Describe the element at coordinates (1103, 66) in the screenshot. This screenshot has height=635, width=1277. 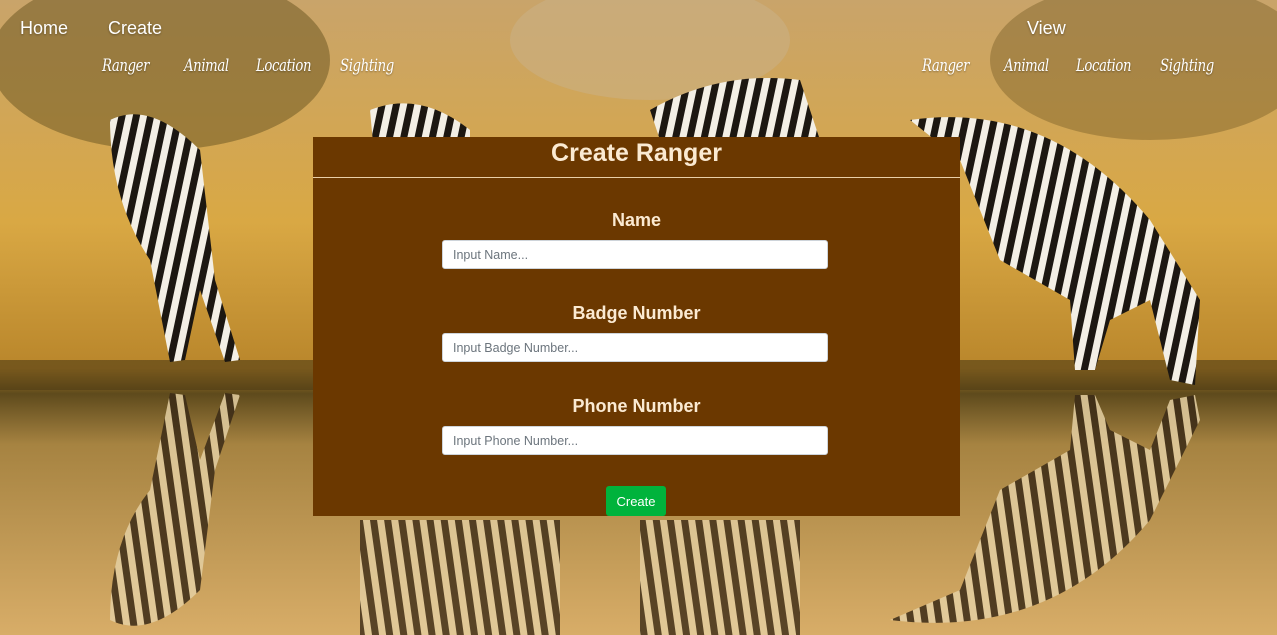
I see `view-location-link: Location` at that location.